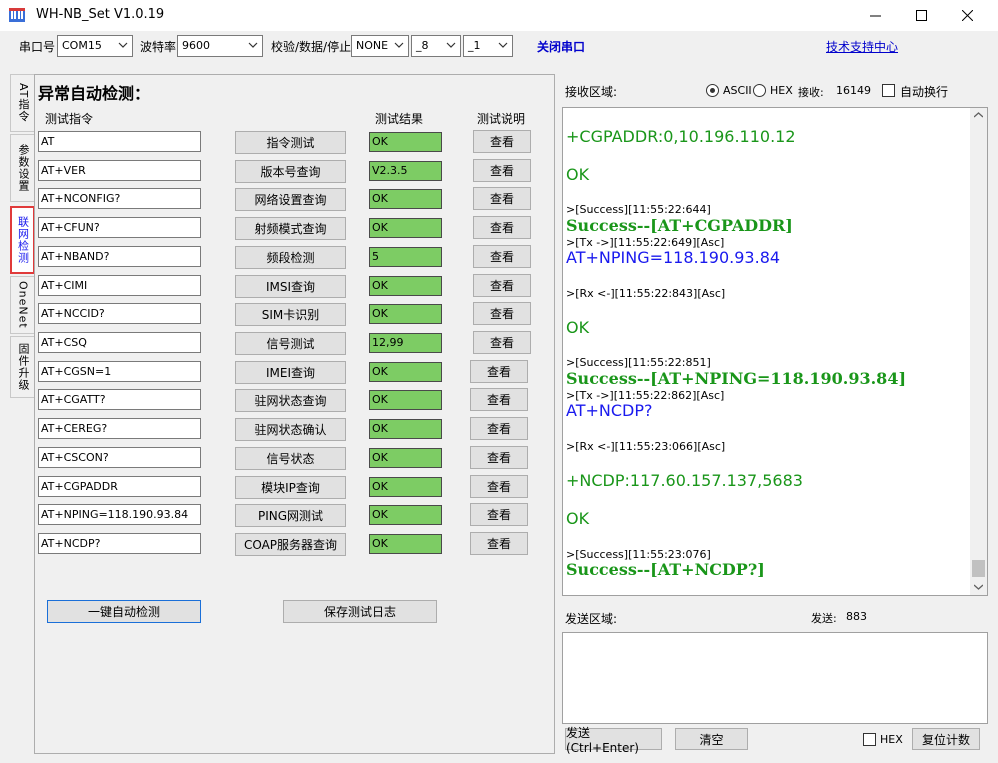 The width and height of the screenshot is (998, 763). What do you see at coordinates (436, 46) in the screenshot?
I see `data-bits-select: _8` at bounding box center [436, 46].